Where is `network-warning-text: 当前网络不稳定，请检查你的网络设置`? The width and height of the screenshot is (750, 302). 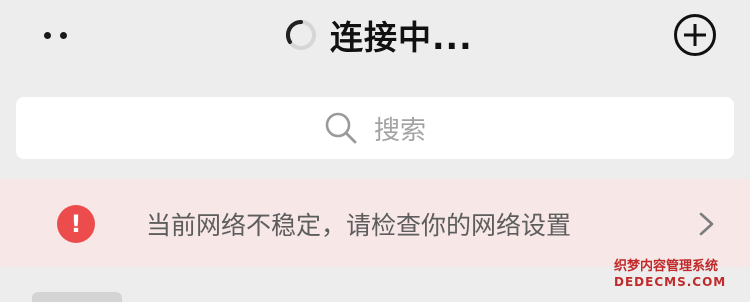 network-warning-text: 当前网络不稳定，请检查你的网络设置 is located at coordinates (359, 225).